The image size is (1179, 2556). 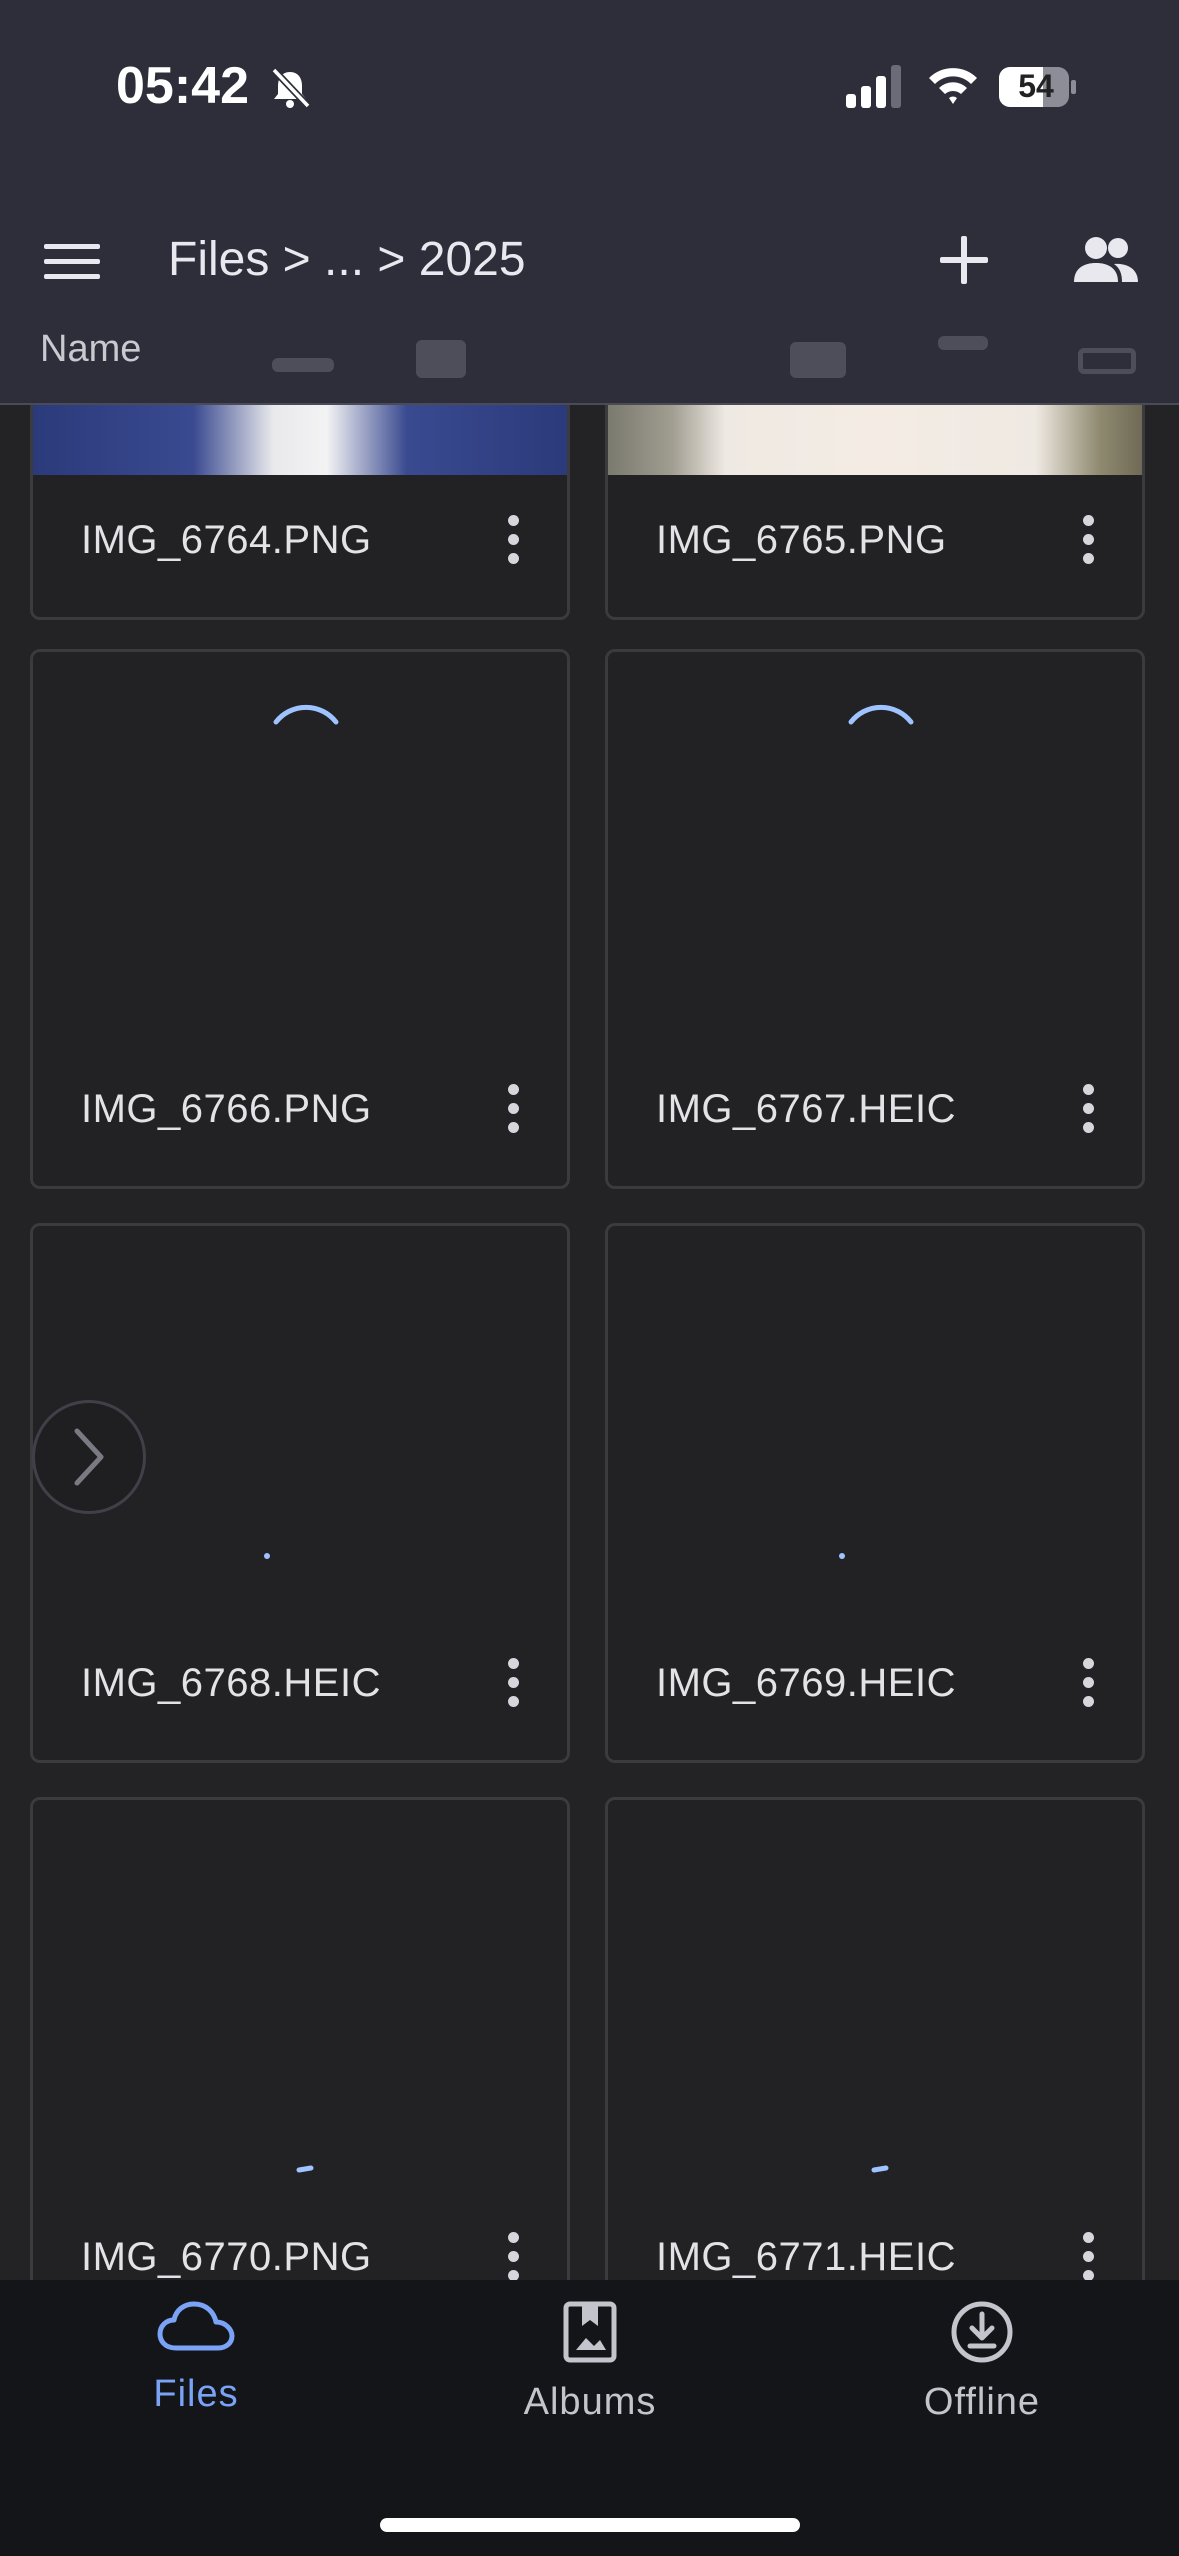 I want to click on add-icon, so click(x=964, y=260).